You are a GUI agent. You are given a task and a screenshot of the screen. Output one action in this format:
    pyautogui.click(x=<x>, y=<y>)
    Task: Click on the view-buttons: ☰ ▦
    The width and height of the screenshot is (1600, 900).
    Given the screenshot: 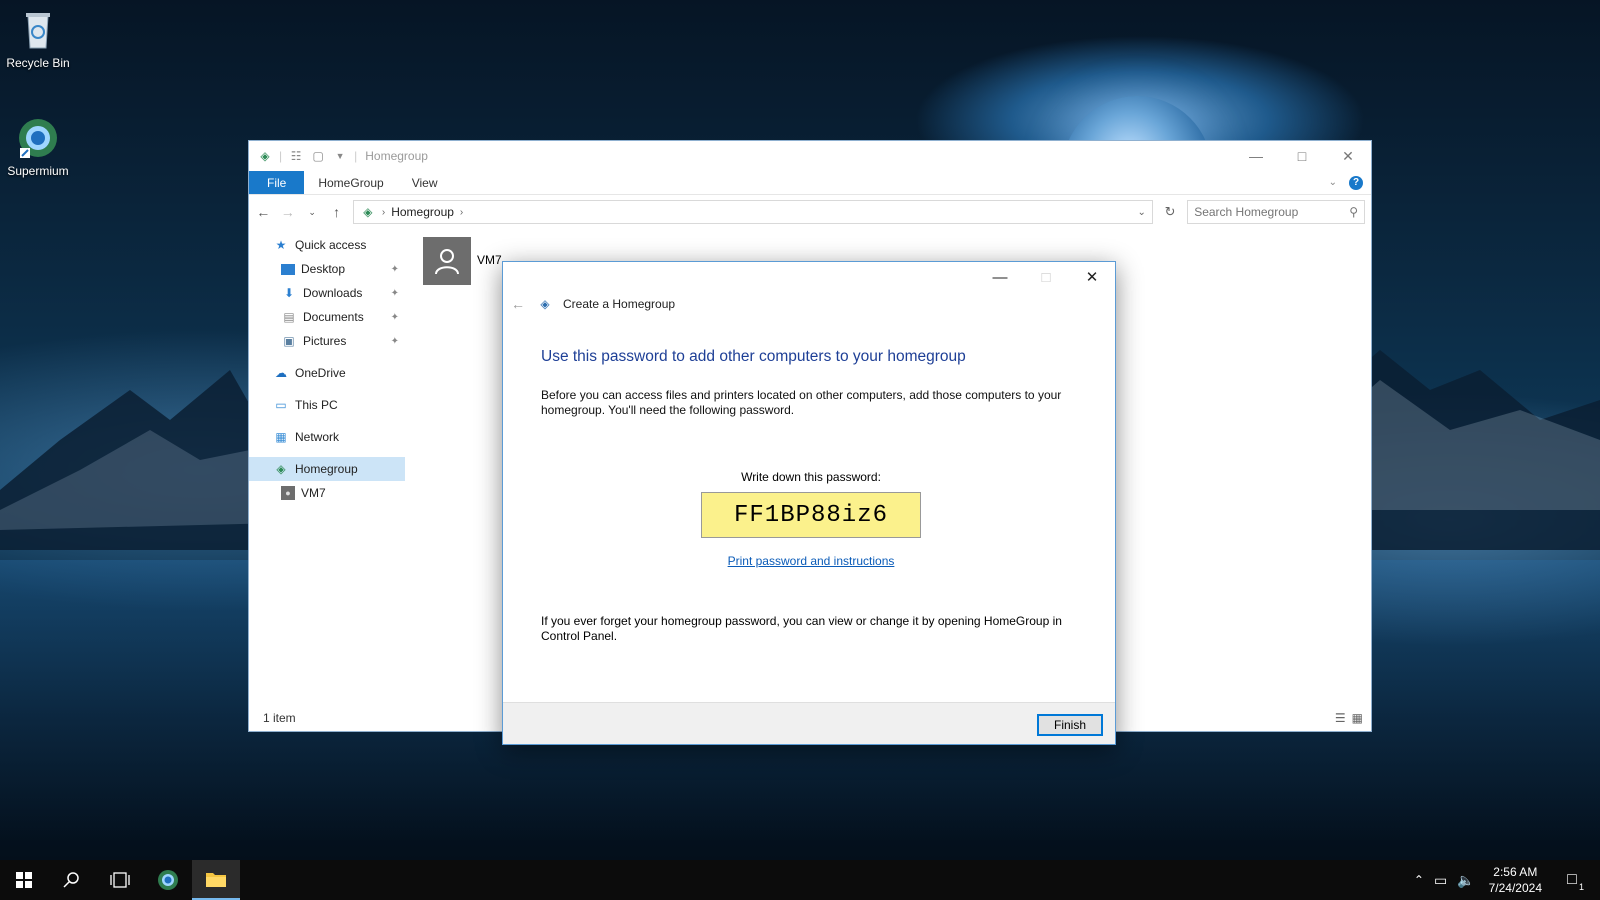 What is the action you would take?
    pyautogui.click(x=1349, y=718)
    